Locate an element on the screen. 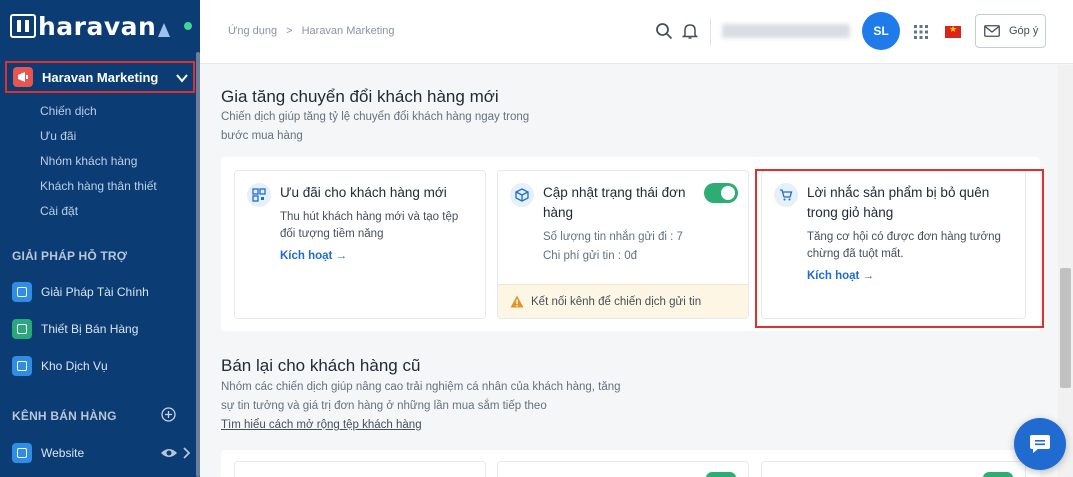  device-icon is located at coordinates (22, 329).